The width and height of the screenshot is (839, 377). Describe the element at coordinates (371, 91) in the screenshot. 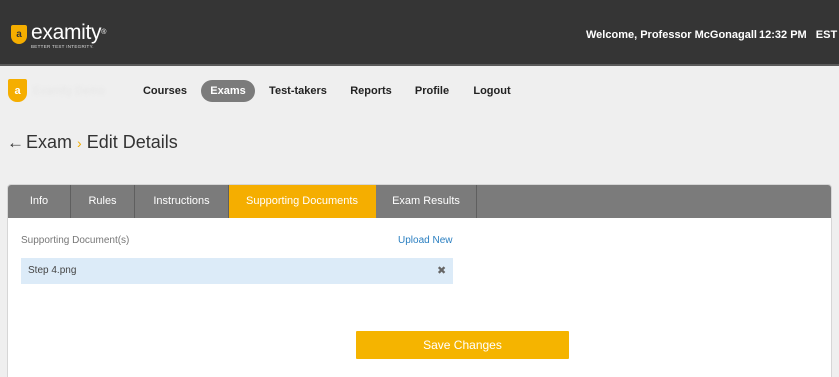

I see `nav-item-reports: Reports` at that location.